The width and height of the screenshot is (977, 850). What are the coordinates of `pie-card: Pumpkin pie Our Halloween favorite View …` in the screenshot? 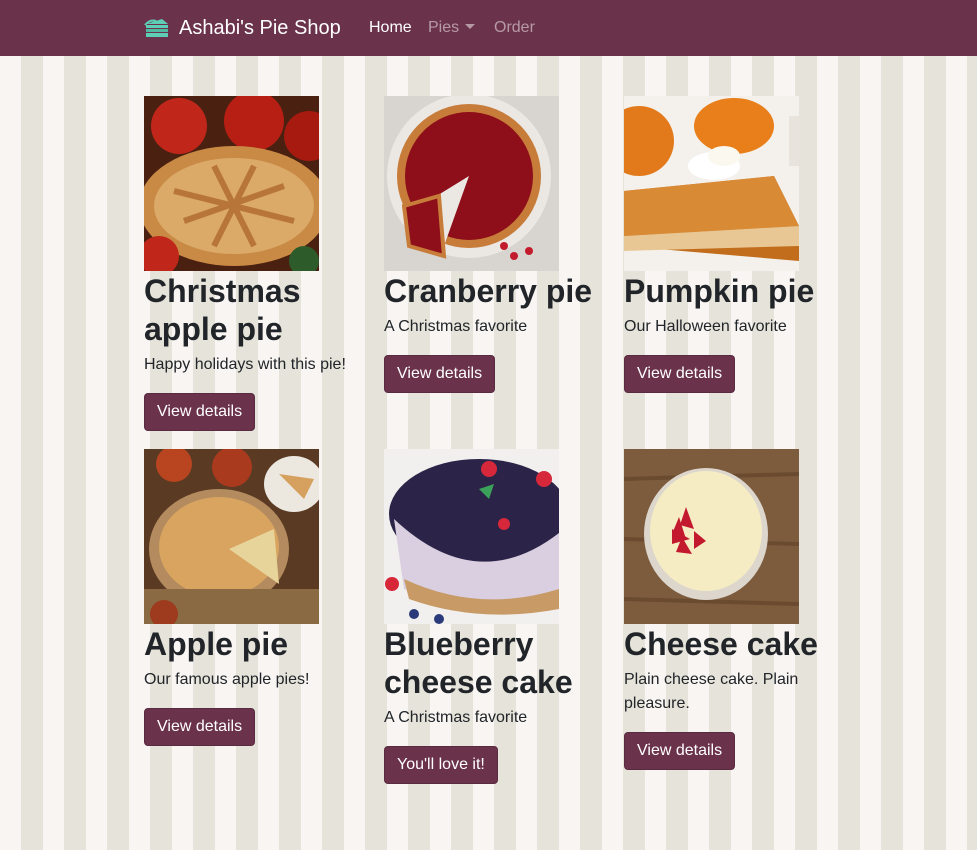 It's located at (734, 244).